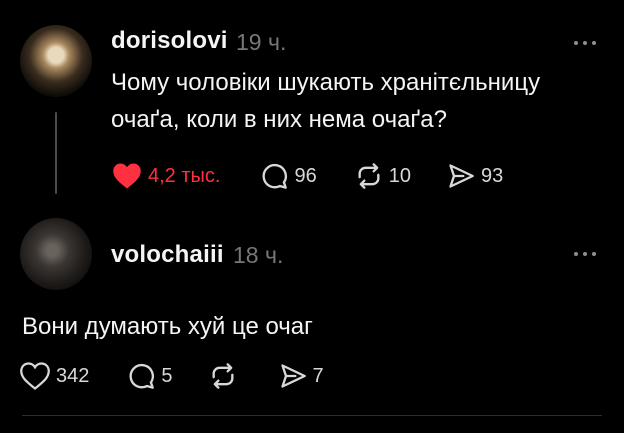  Describe the element at coordinates (258, 255) in the screenshot. I see `timestamp: 18 ч.` at that location.